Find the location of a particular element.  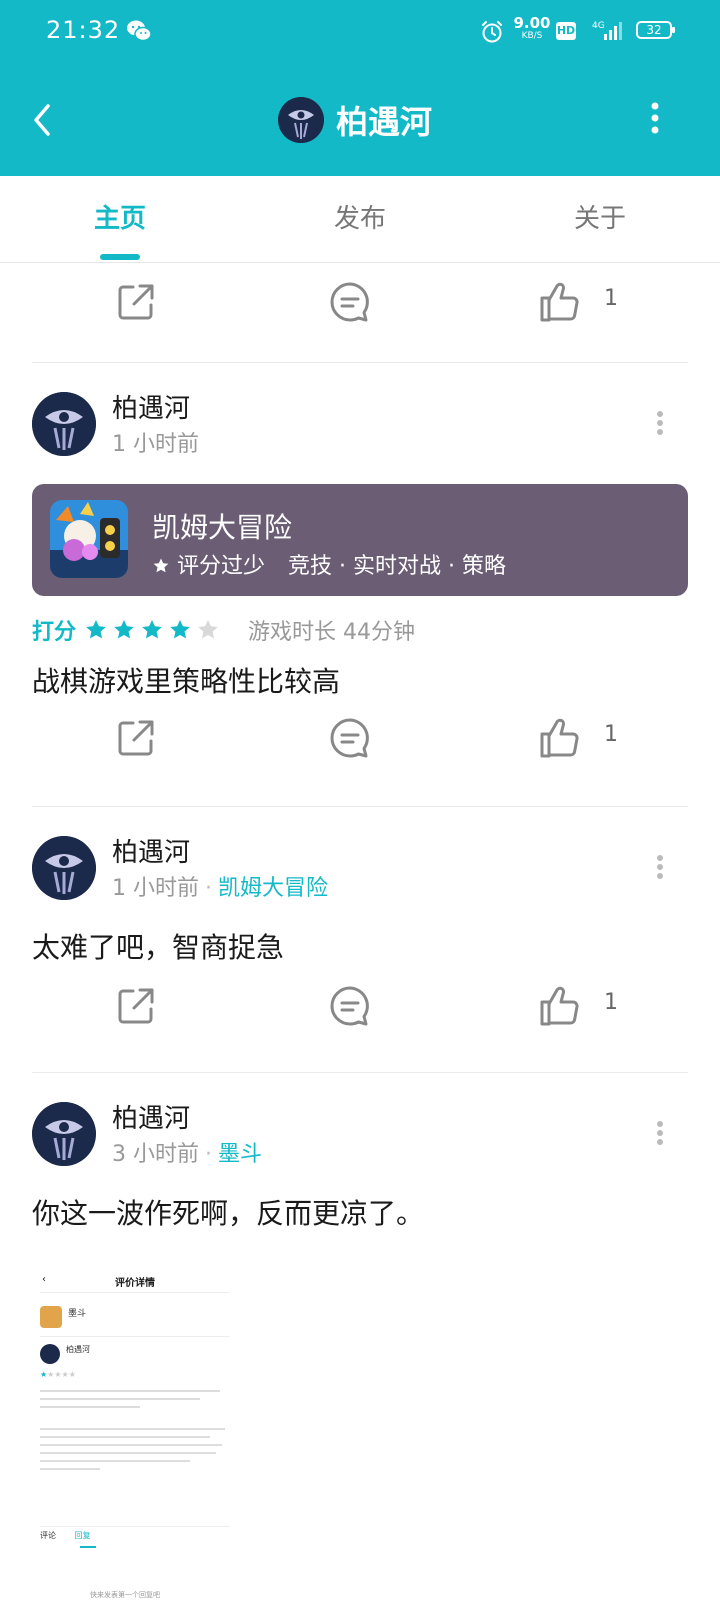

signal-icon: 4G is located at coordinates (607, 30).